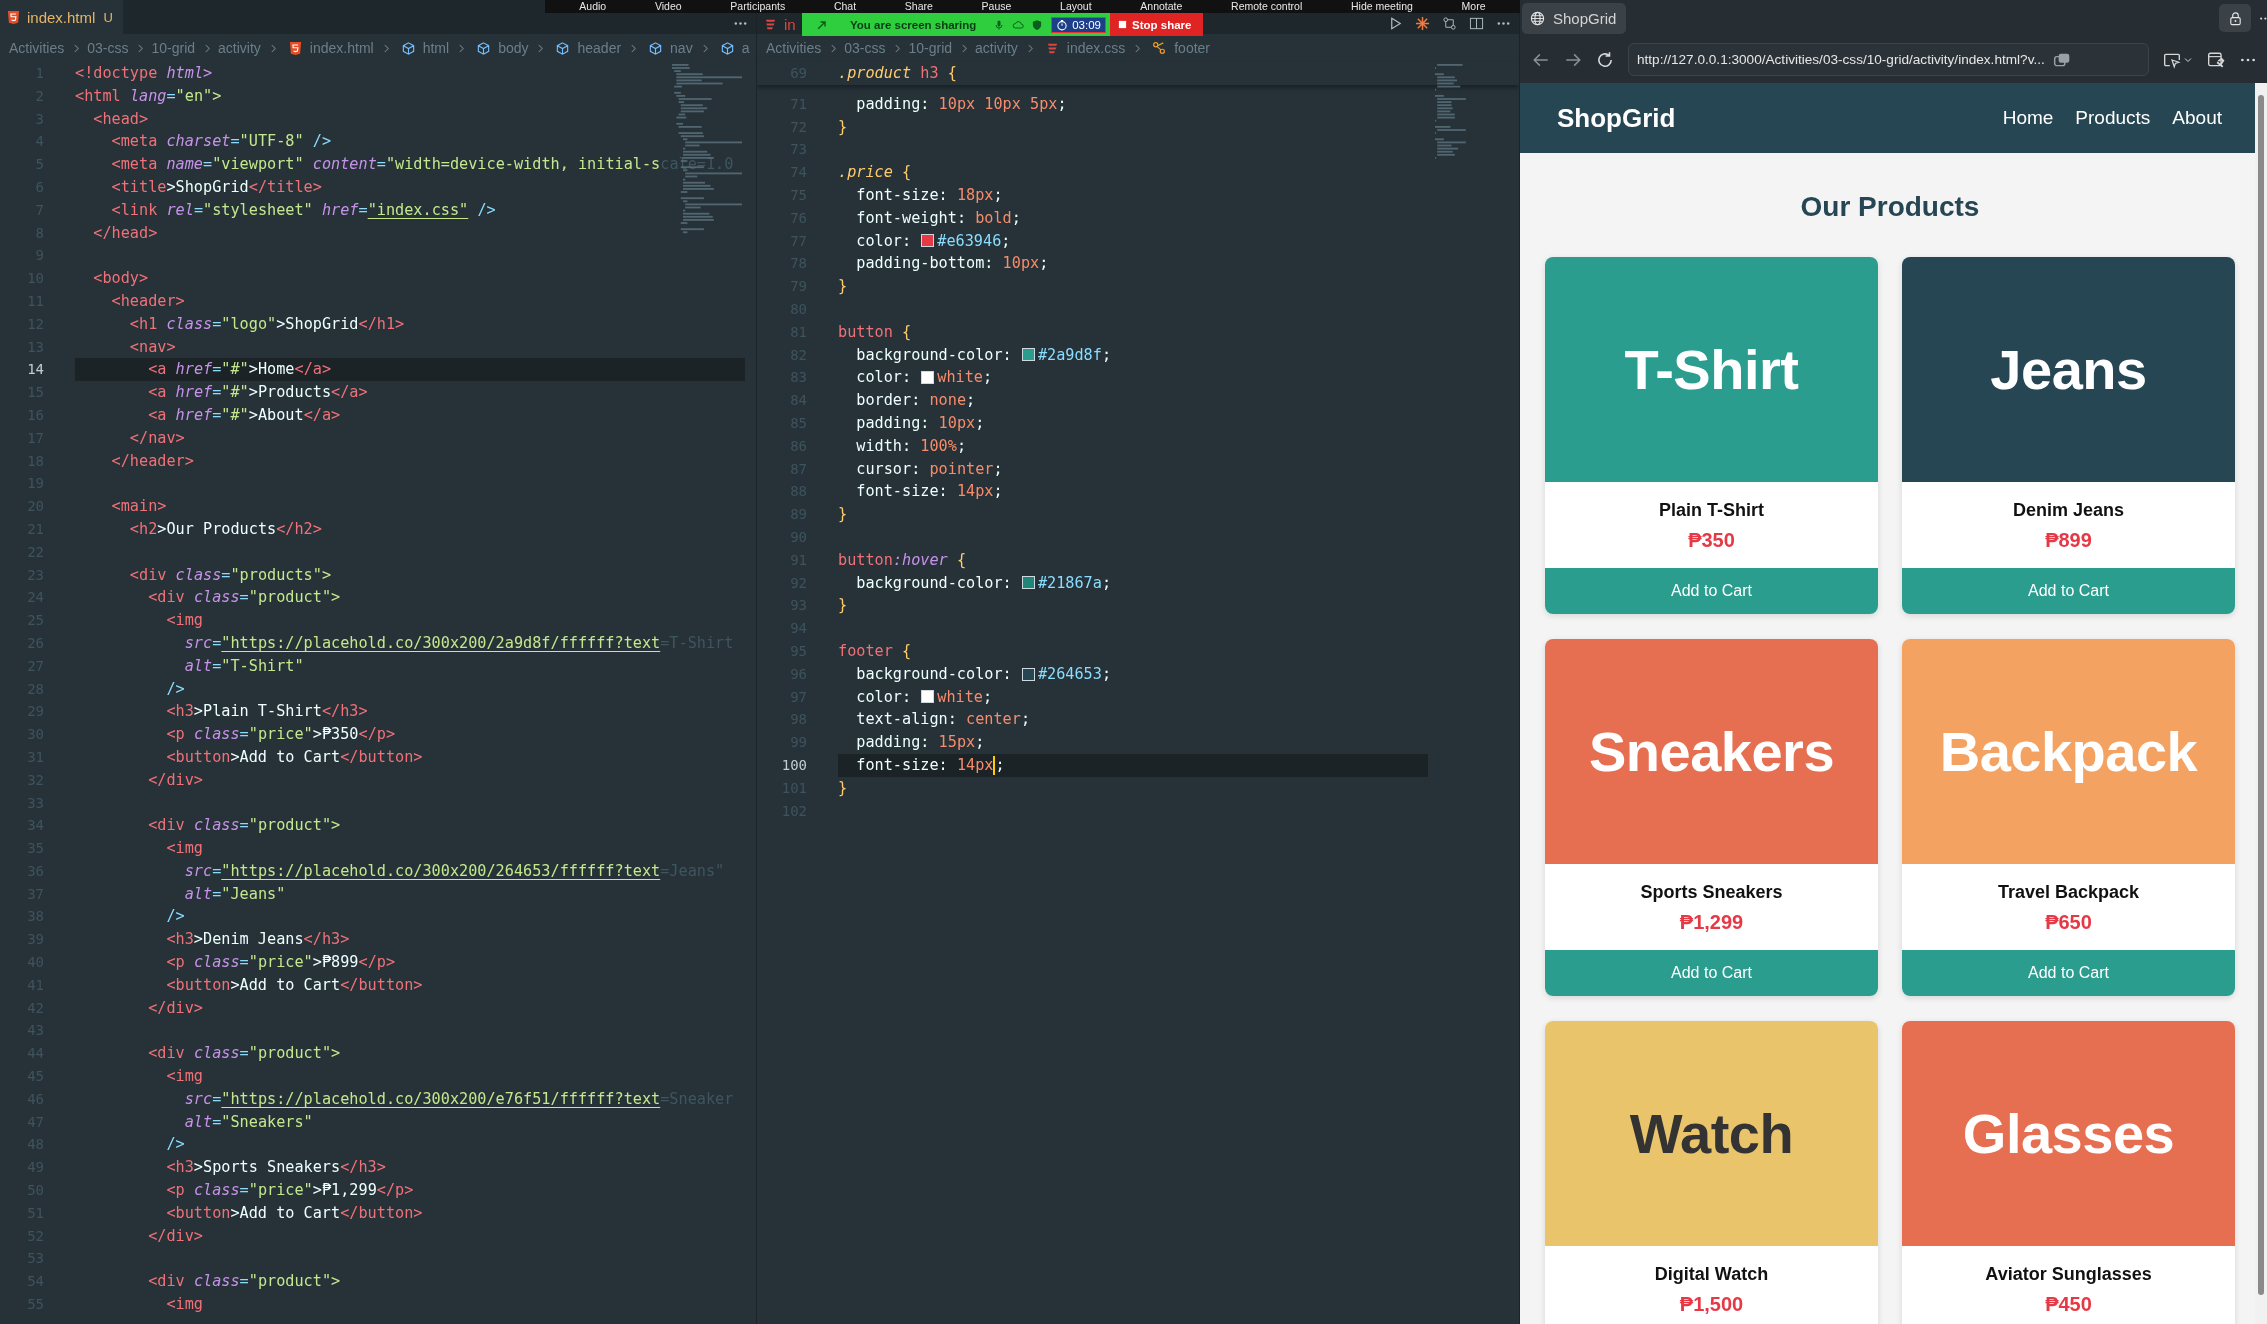 This screenshot has height=1324, width=2267. I want to click on meeting-control: Remote control, so click(1267, 6).